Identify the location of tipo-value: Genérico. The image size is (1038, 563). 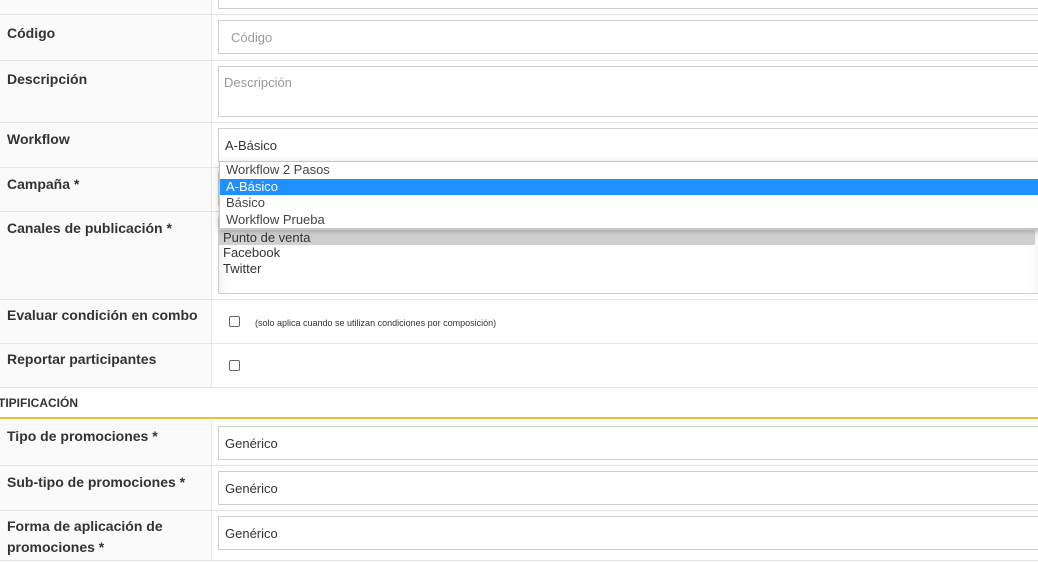
(251, 443).